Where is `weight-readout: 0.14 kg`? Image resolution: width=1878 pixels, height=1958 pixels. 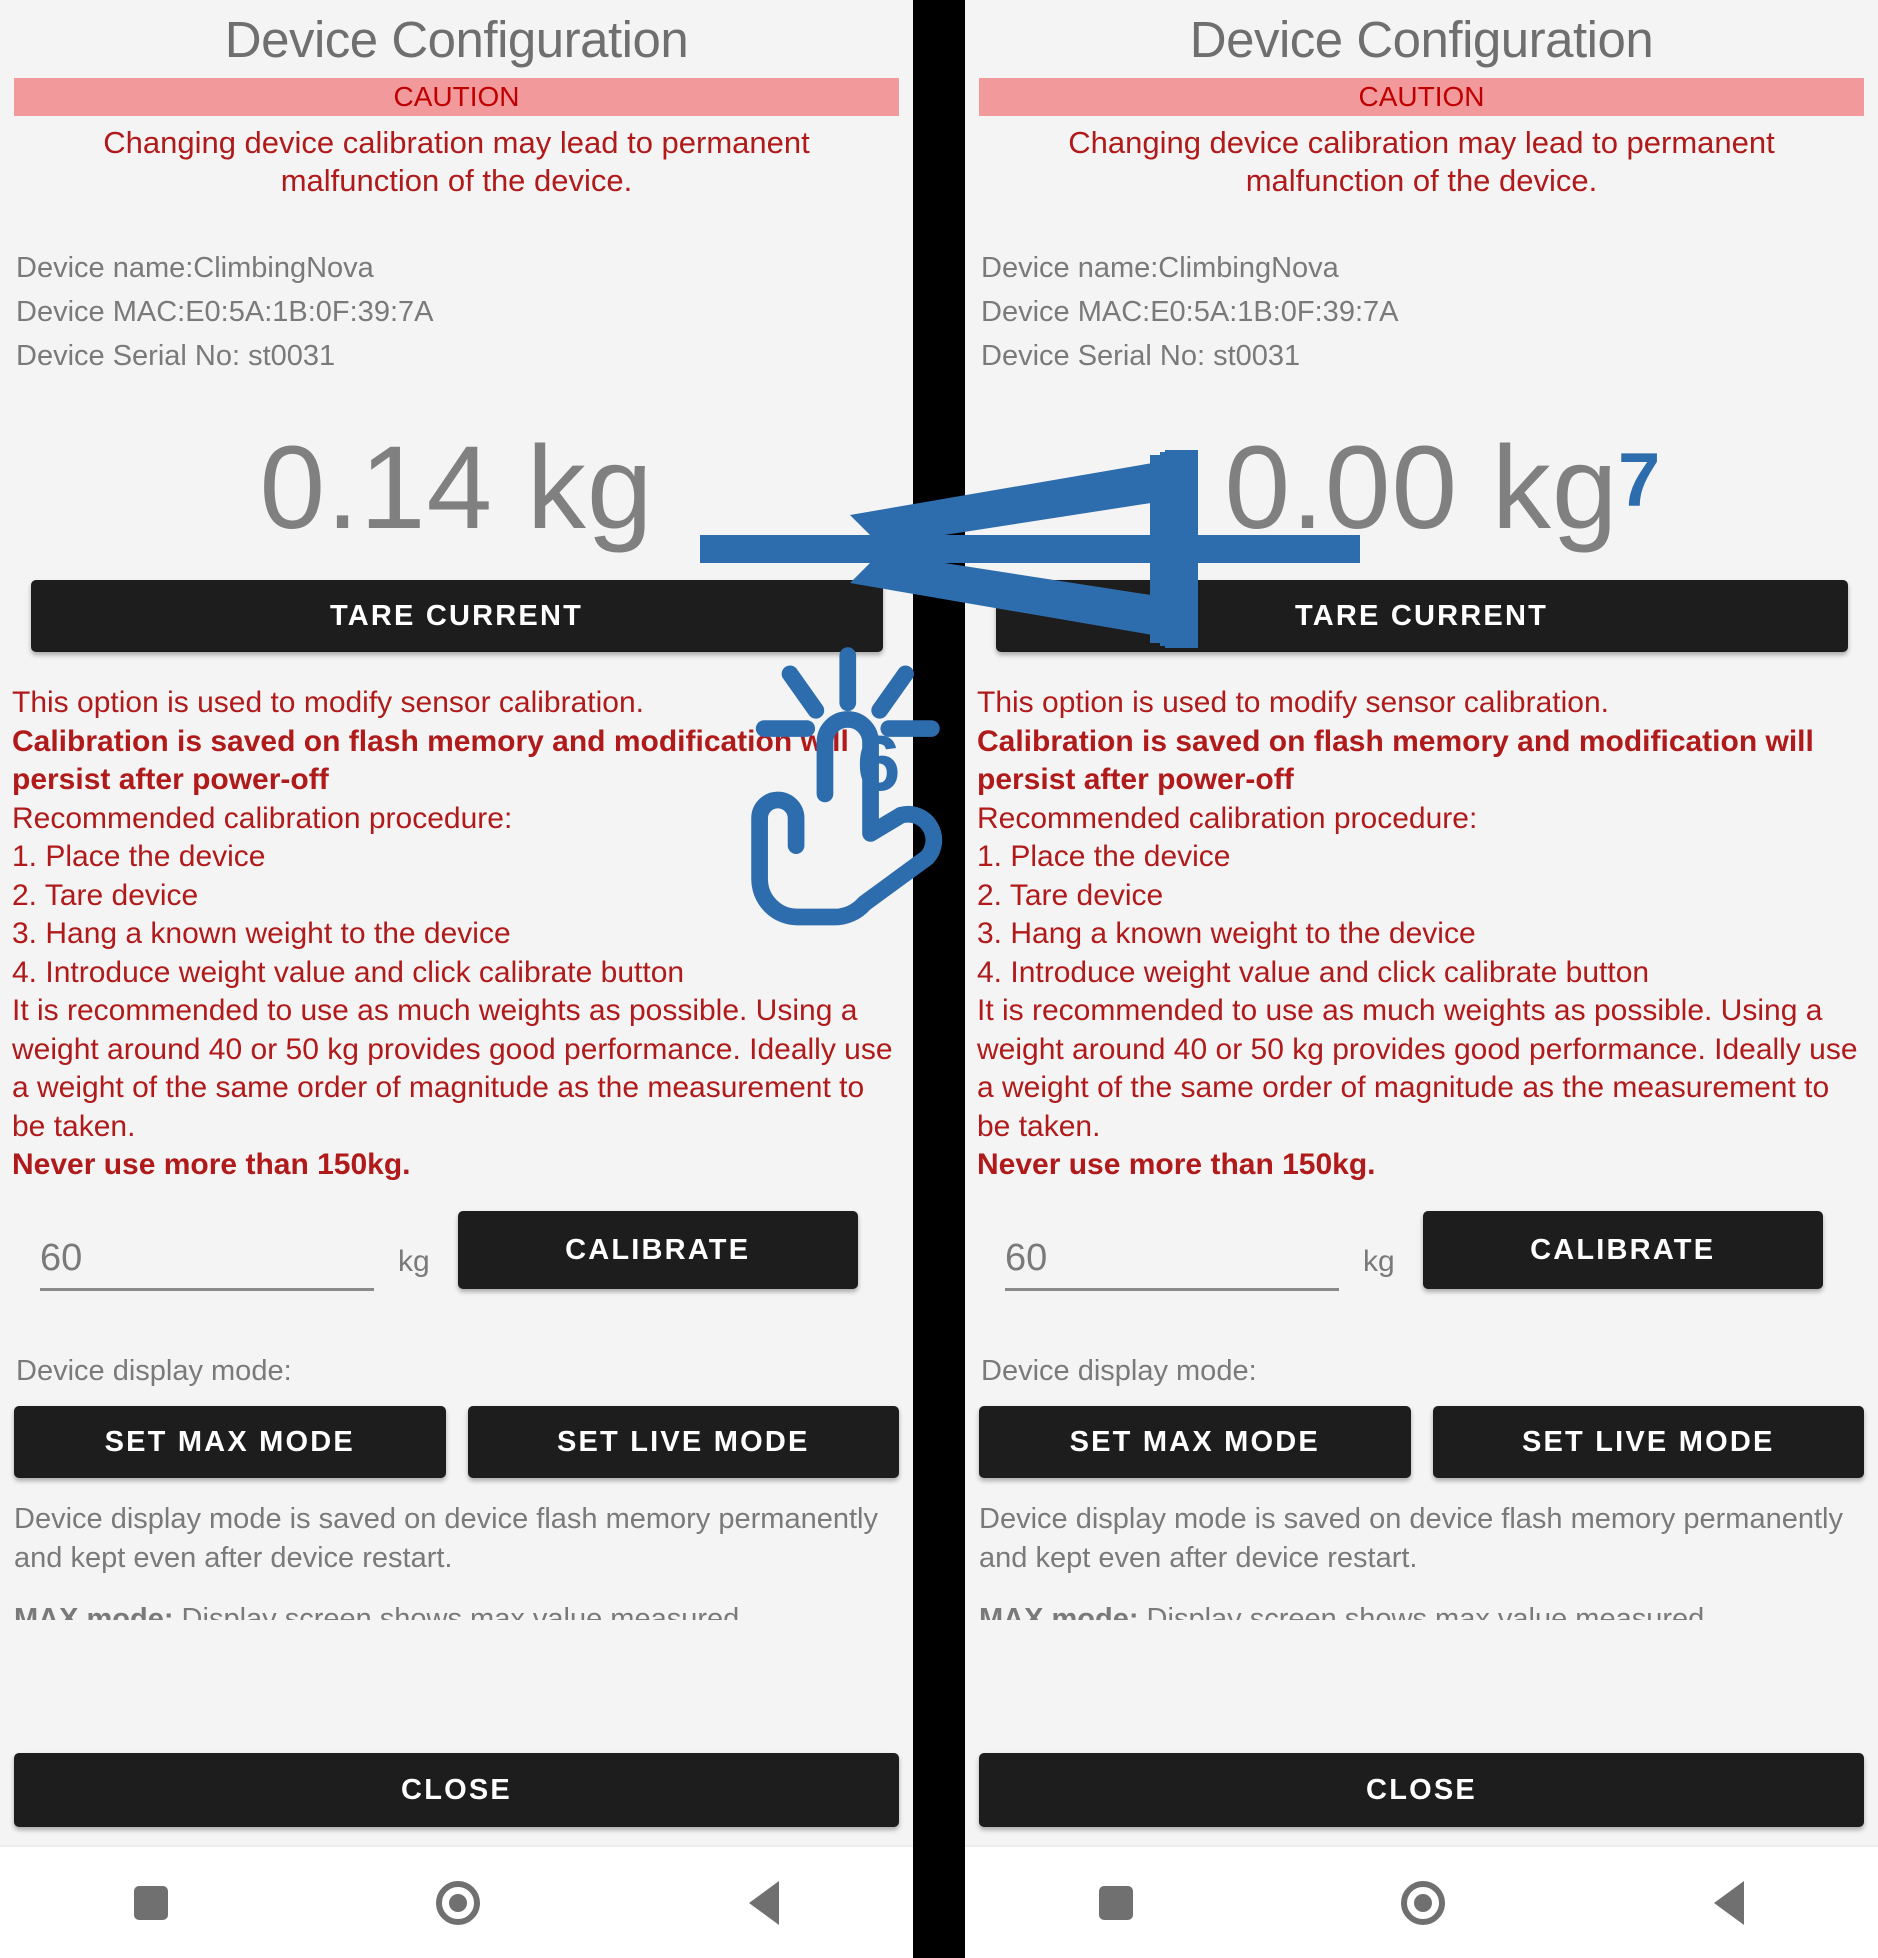
weight-readout: 0.14 kg is located at coordinates (456, 488).